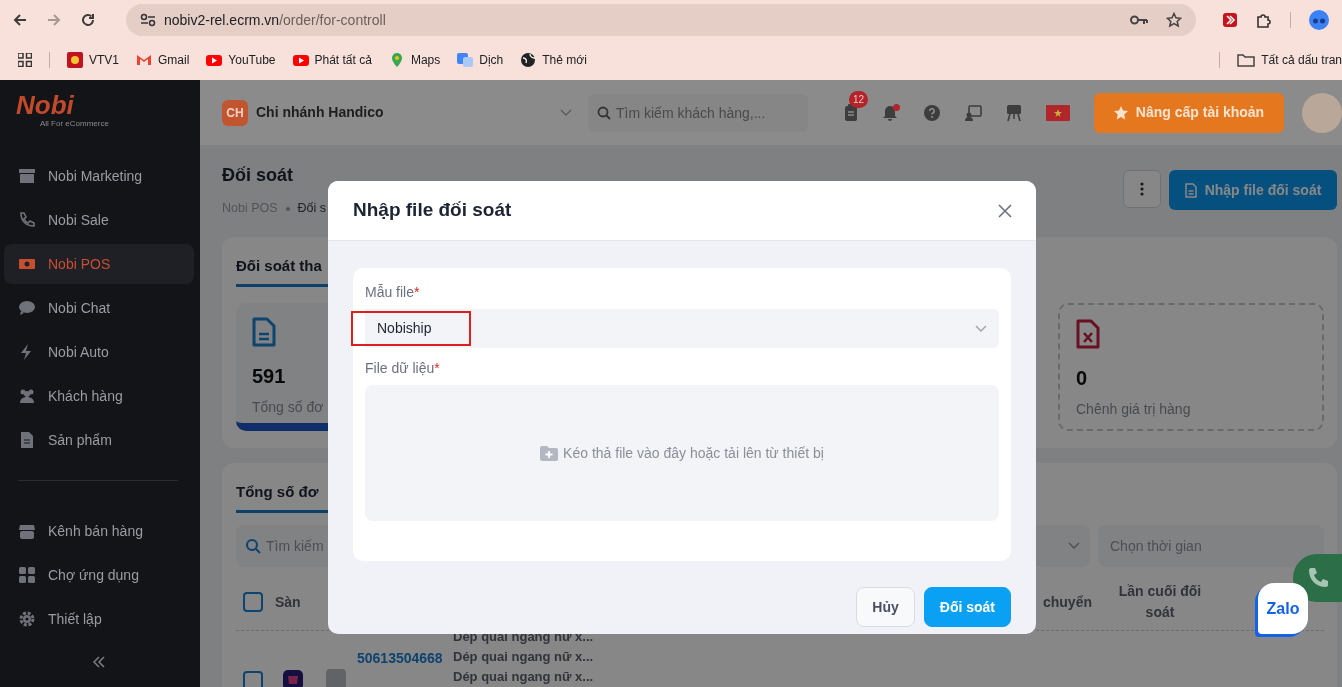 The width and height of the screenshot is (1342, 687). What do you see at coordinates (336, 677) in the screenshot?
I see `shop-initial-icon` at bounding box center [336, 677].